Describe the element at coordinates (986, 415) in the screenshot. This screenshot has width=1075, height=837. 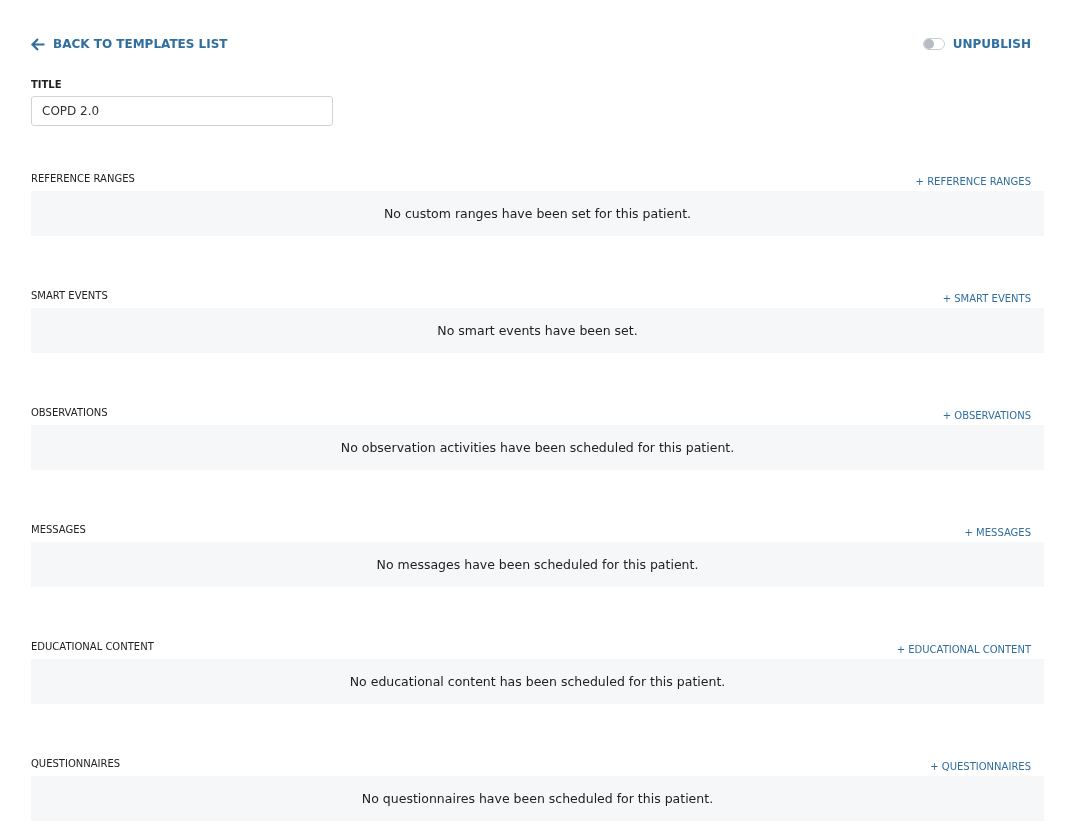
I see `add-link: + OBSERVATIONS` at that location.